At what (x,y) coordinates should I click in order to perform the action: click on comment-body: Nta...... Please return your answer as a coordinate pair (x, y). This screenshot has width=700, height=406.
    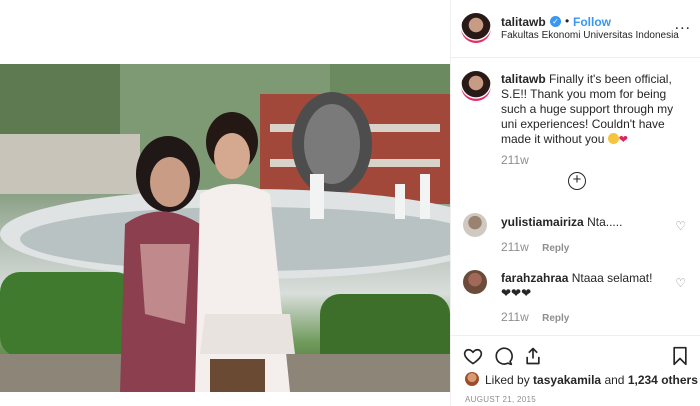
    Looking at the image, I should click on (605, 222).